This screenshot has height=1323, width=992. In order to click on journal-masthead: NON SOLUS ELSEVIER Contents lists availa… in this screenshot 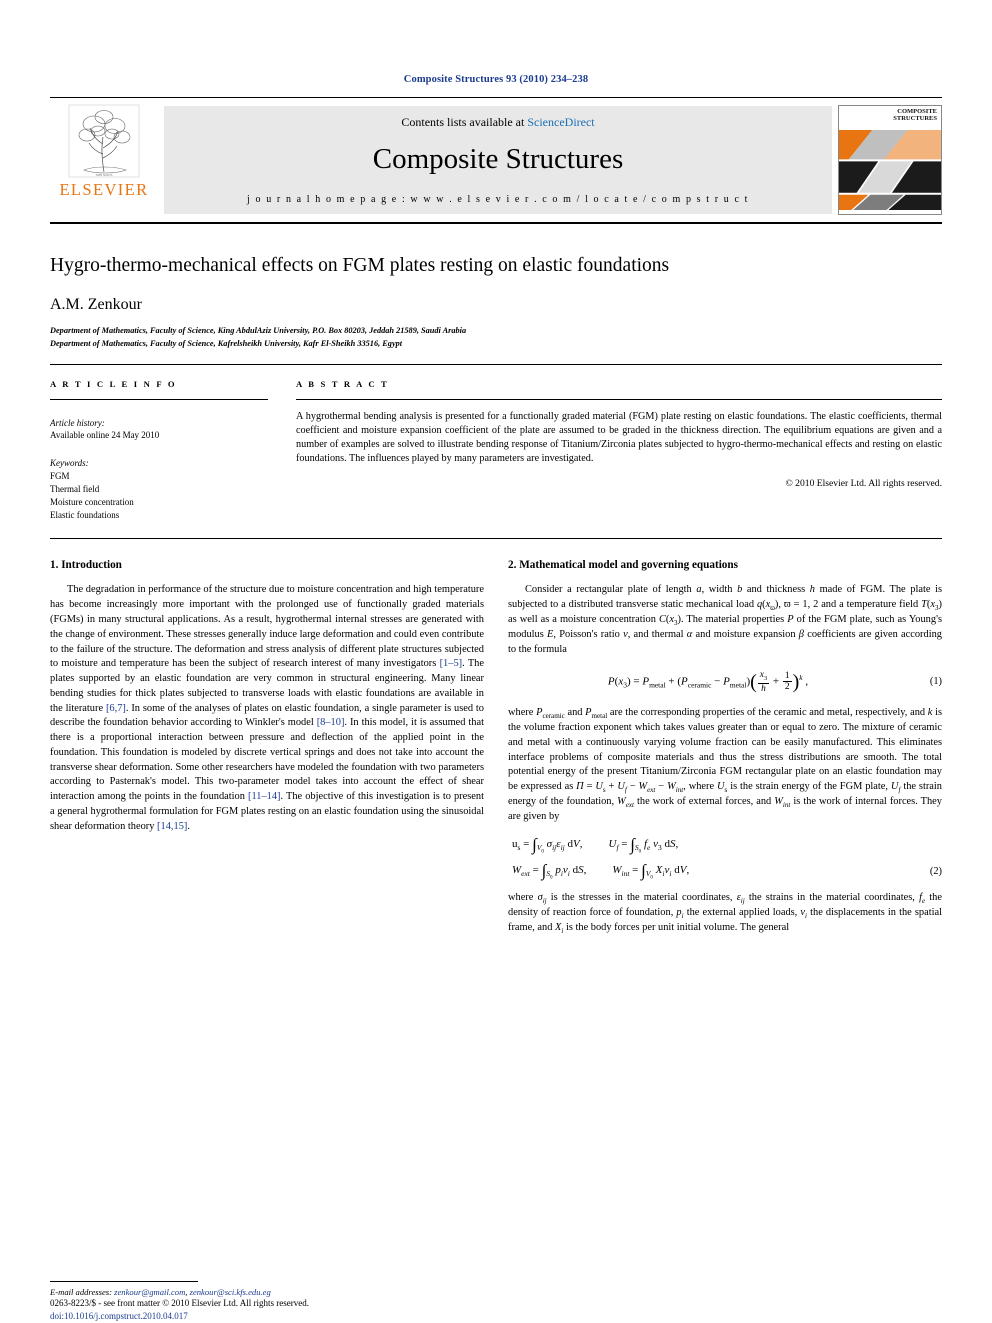, I will do `click(496, 160)`.